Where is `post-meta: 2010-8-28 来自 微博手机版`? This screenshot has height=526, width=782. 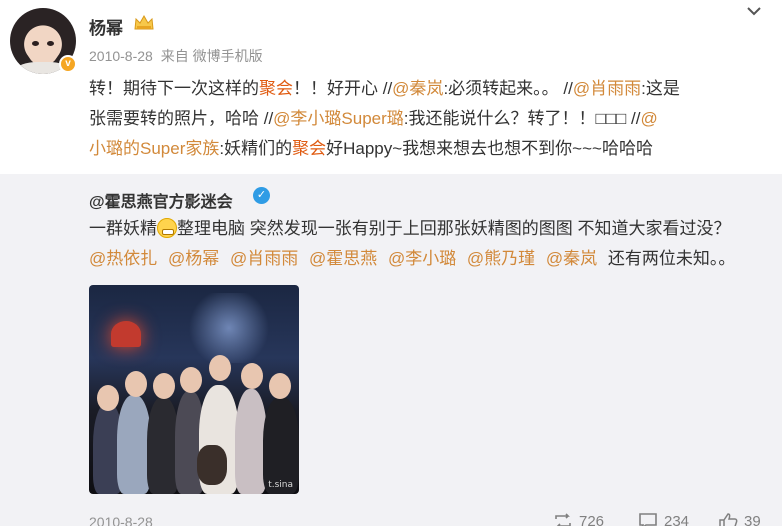 post-meta: 2010-8-28 来自 微博手机版 is located at coordinates (178, 56).